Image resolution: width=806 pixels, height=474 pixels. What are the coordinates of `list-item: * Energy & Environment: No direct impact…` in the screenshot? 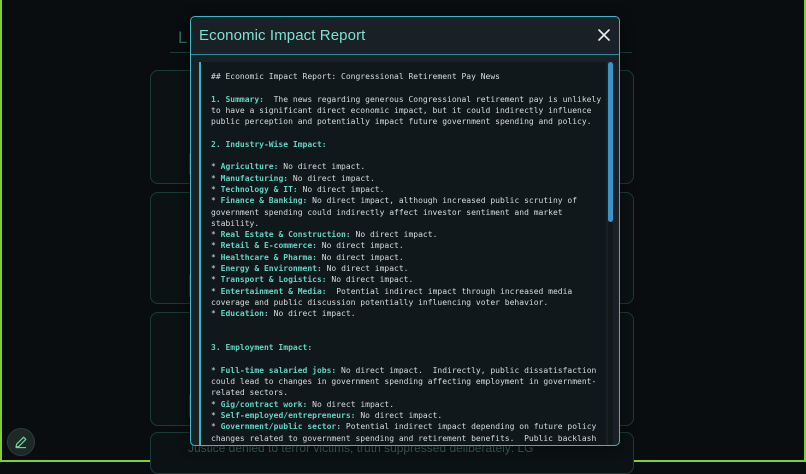 It's located at (310, 269).